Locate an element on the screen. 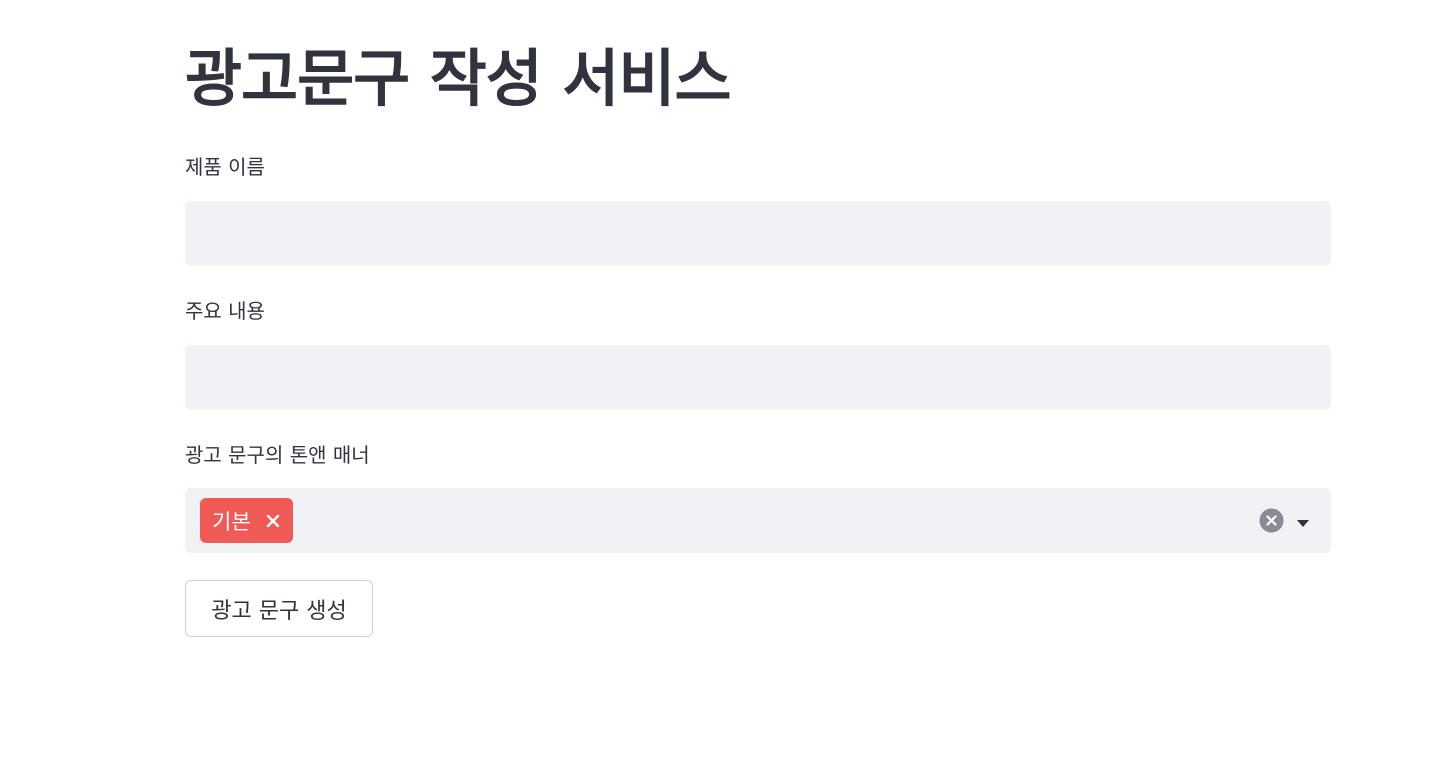 The image size is (1432, 758). page-title: 광고문구 작성 서비스 is located at coordinates (458, 78).